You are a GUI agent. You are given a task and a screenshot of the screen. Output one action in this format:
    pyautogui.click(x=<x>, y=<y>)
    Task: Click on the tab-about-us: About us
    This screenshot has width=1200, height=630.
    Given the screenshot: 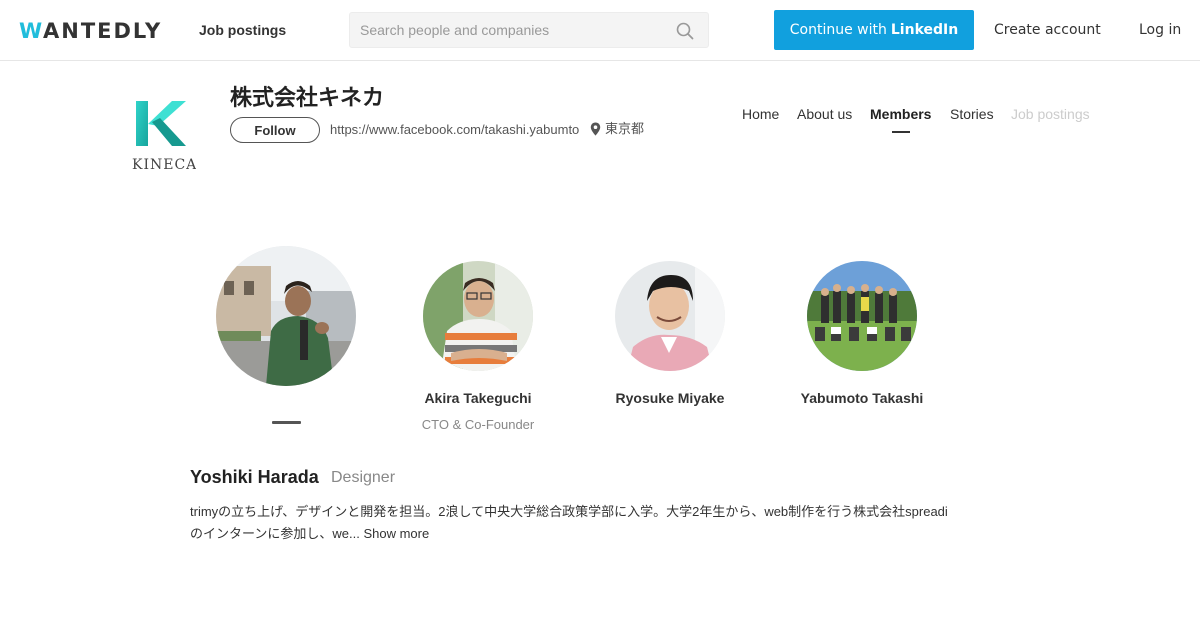 What is the action you would take?
    pyautogui.click(x=824, y=114)
    